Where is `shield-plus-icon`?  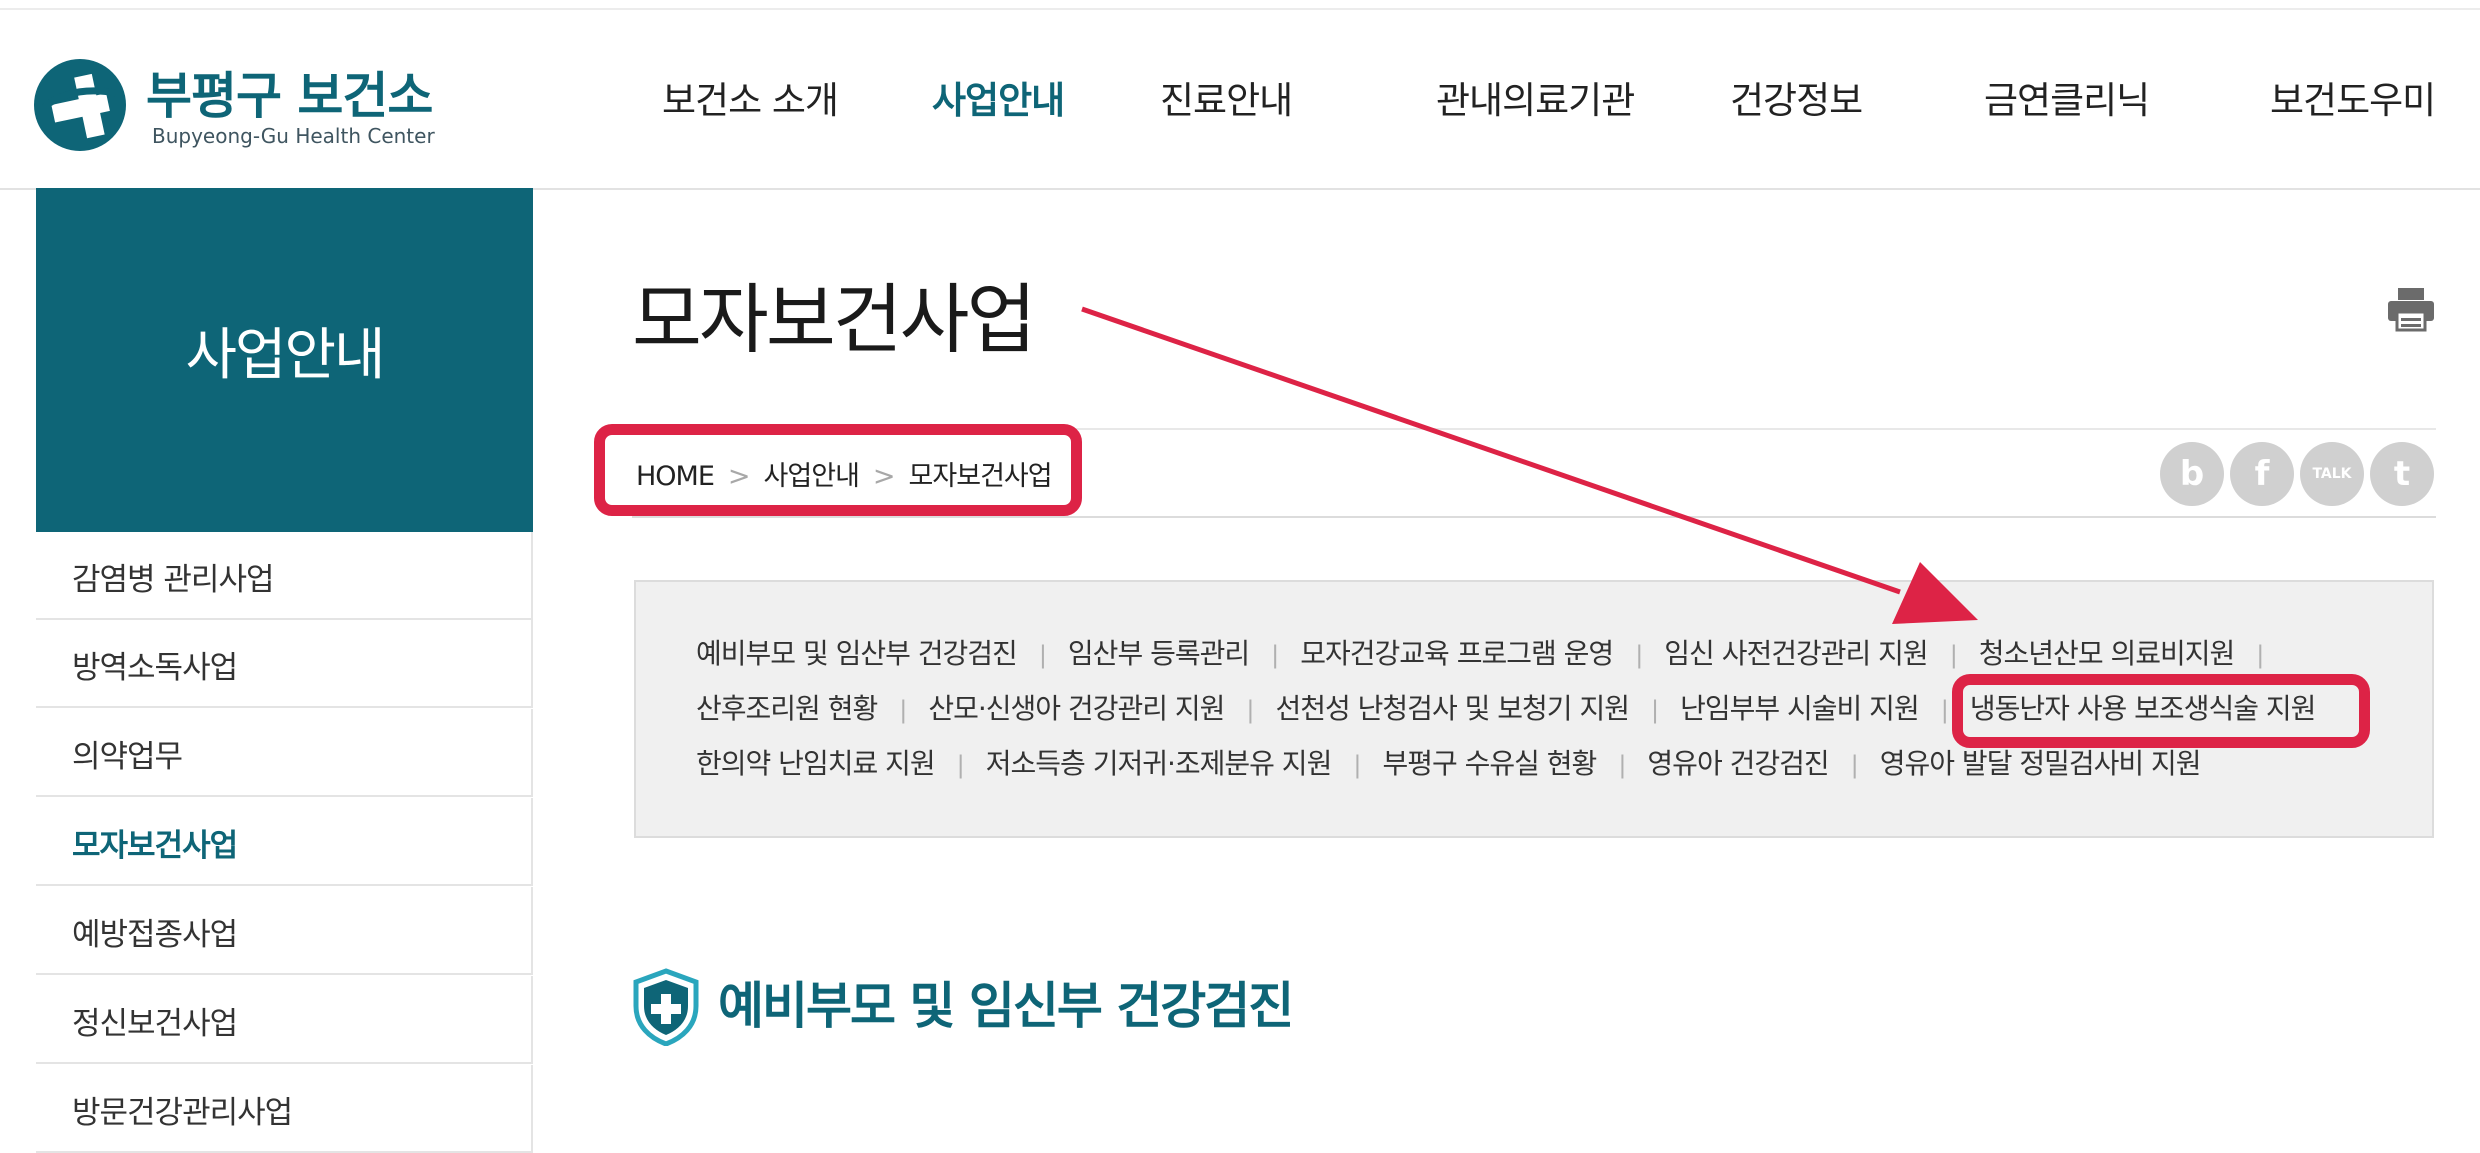
shield-plus-icon is located at coordinates (666, 1007).